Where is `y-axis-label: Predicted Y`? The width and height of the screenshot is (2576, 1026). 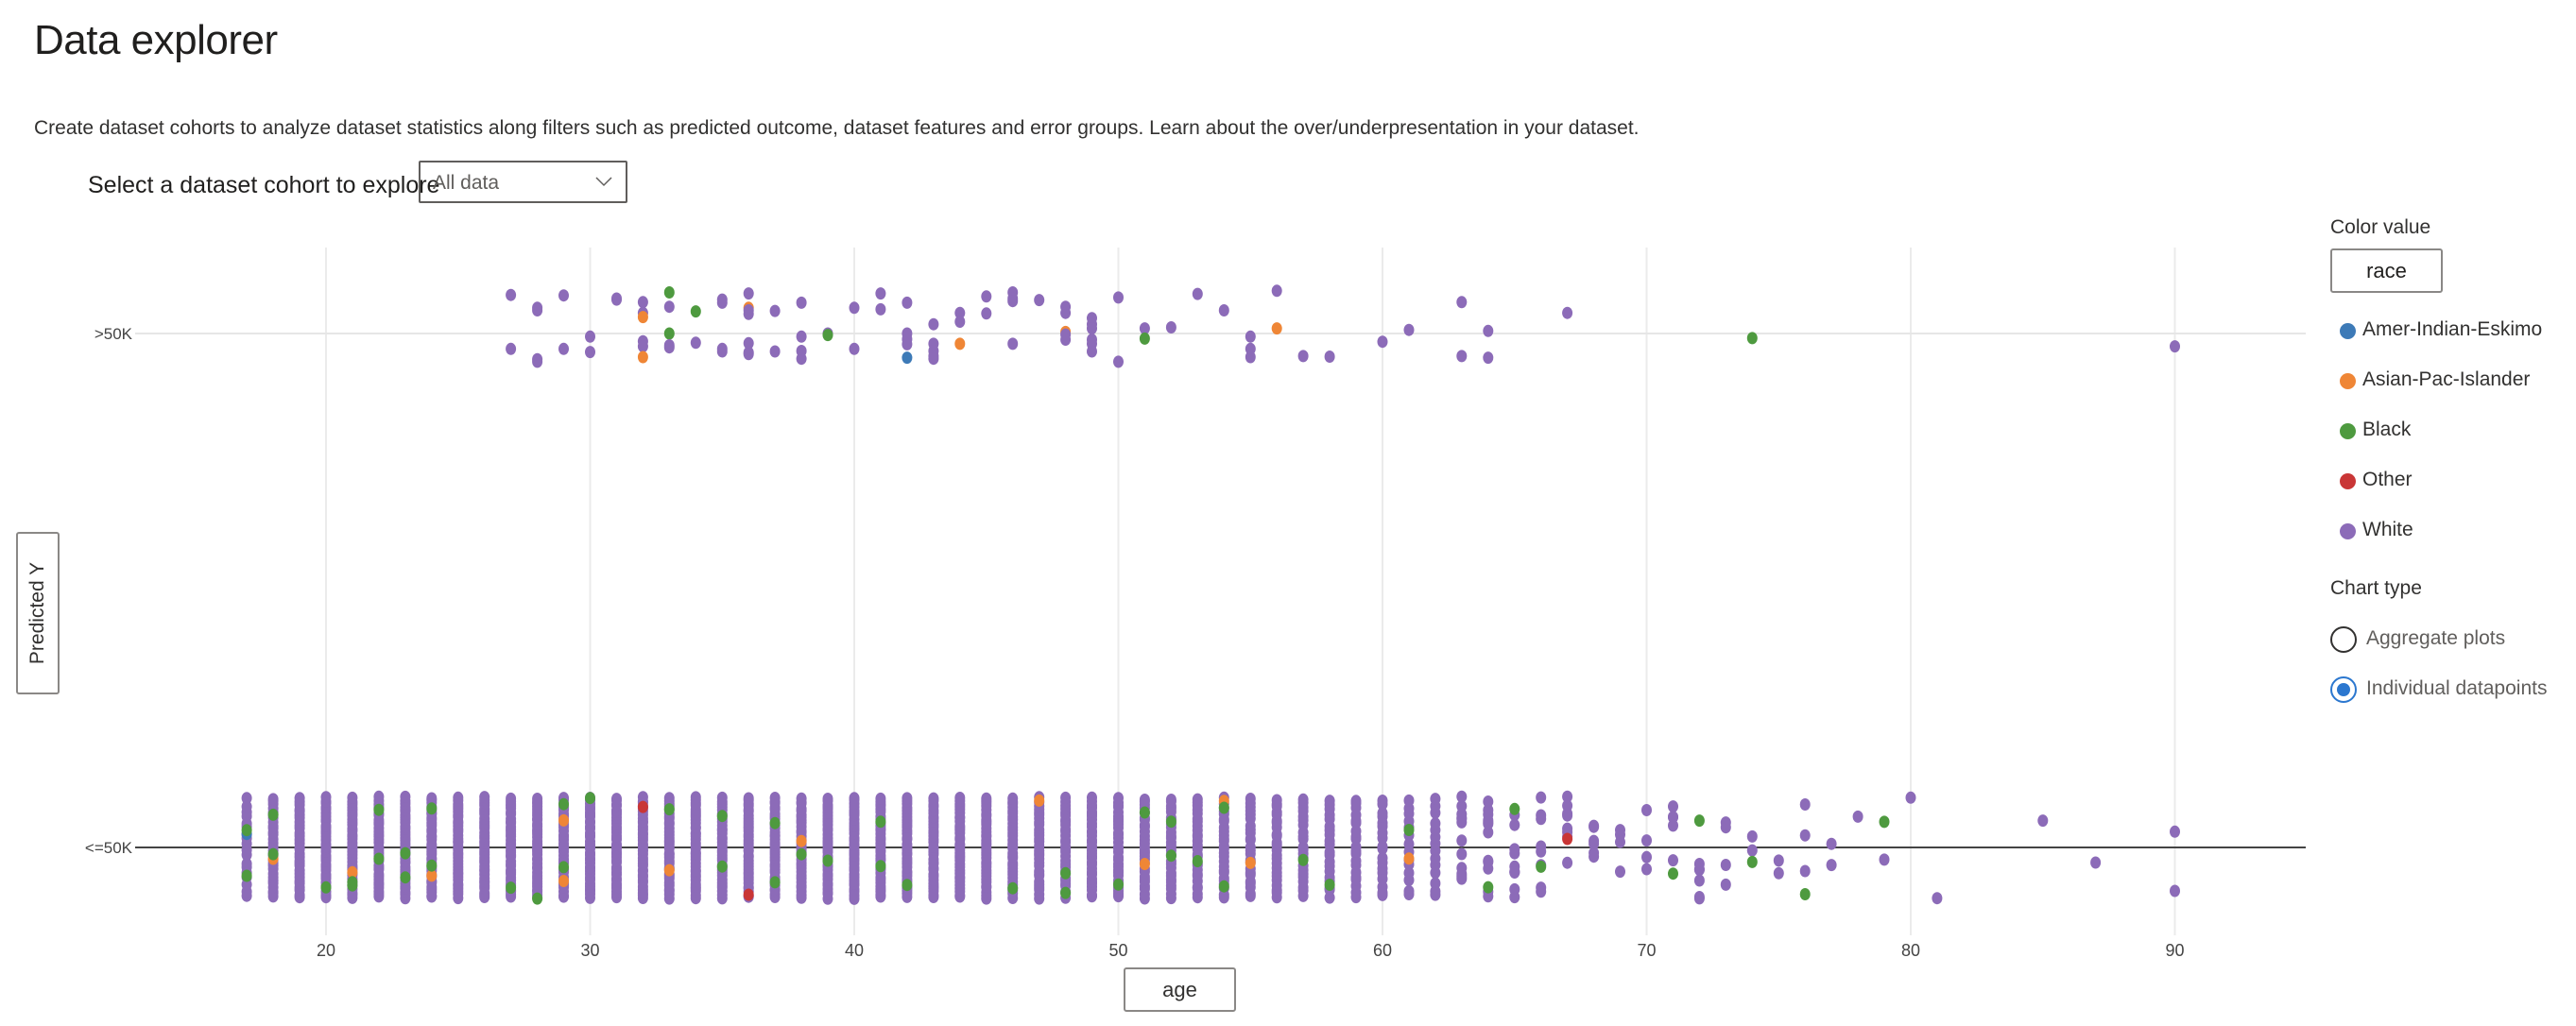 y-axis-label: Predicted Y is located at coordinates (37, 613).